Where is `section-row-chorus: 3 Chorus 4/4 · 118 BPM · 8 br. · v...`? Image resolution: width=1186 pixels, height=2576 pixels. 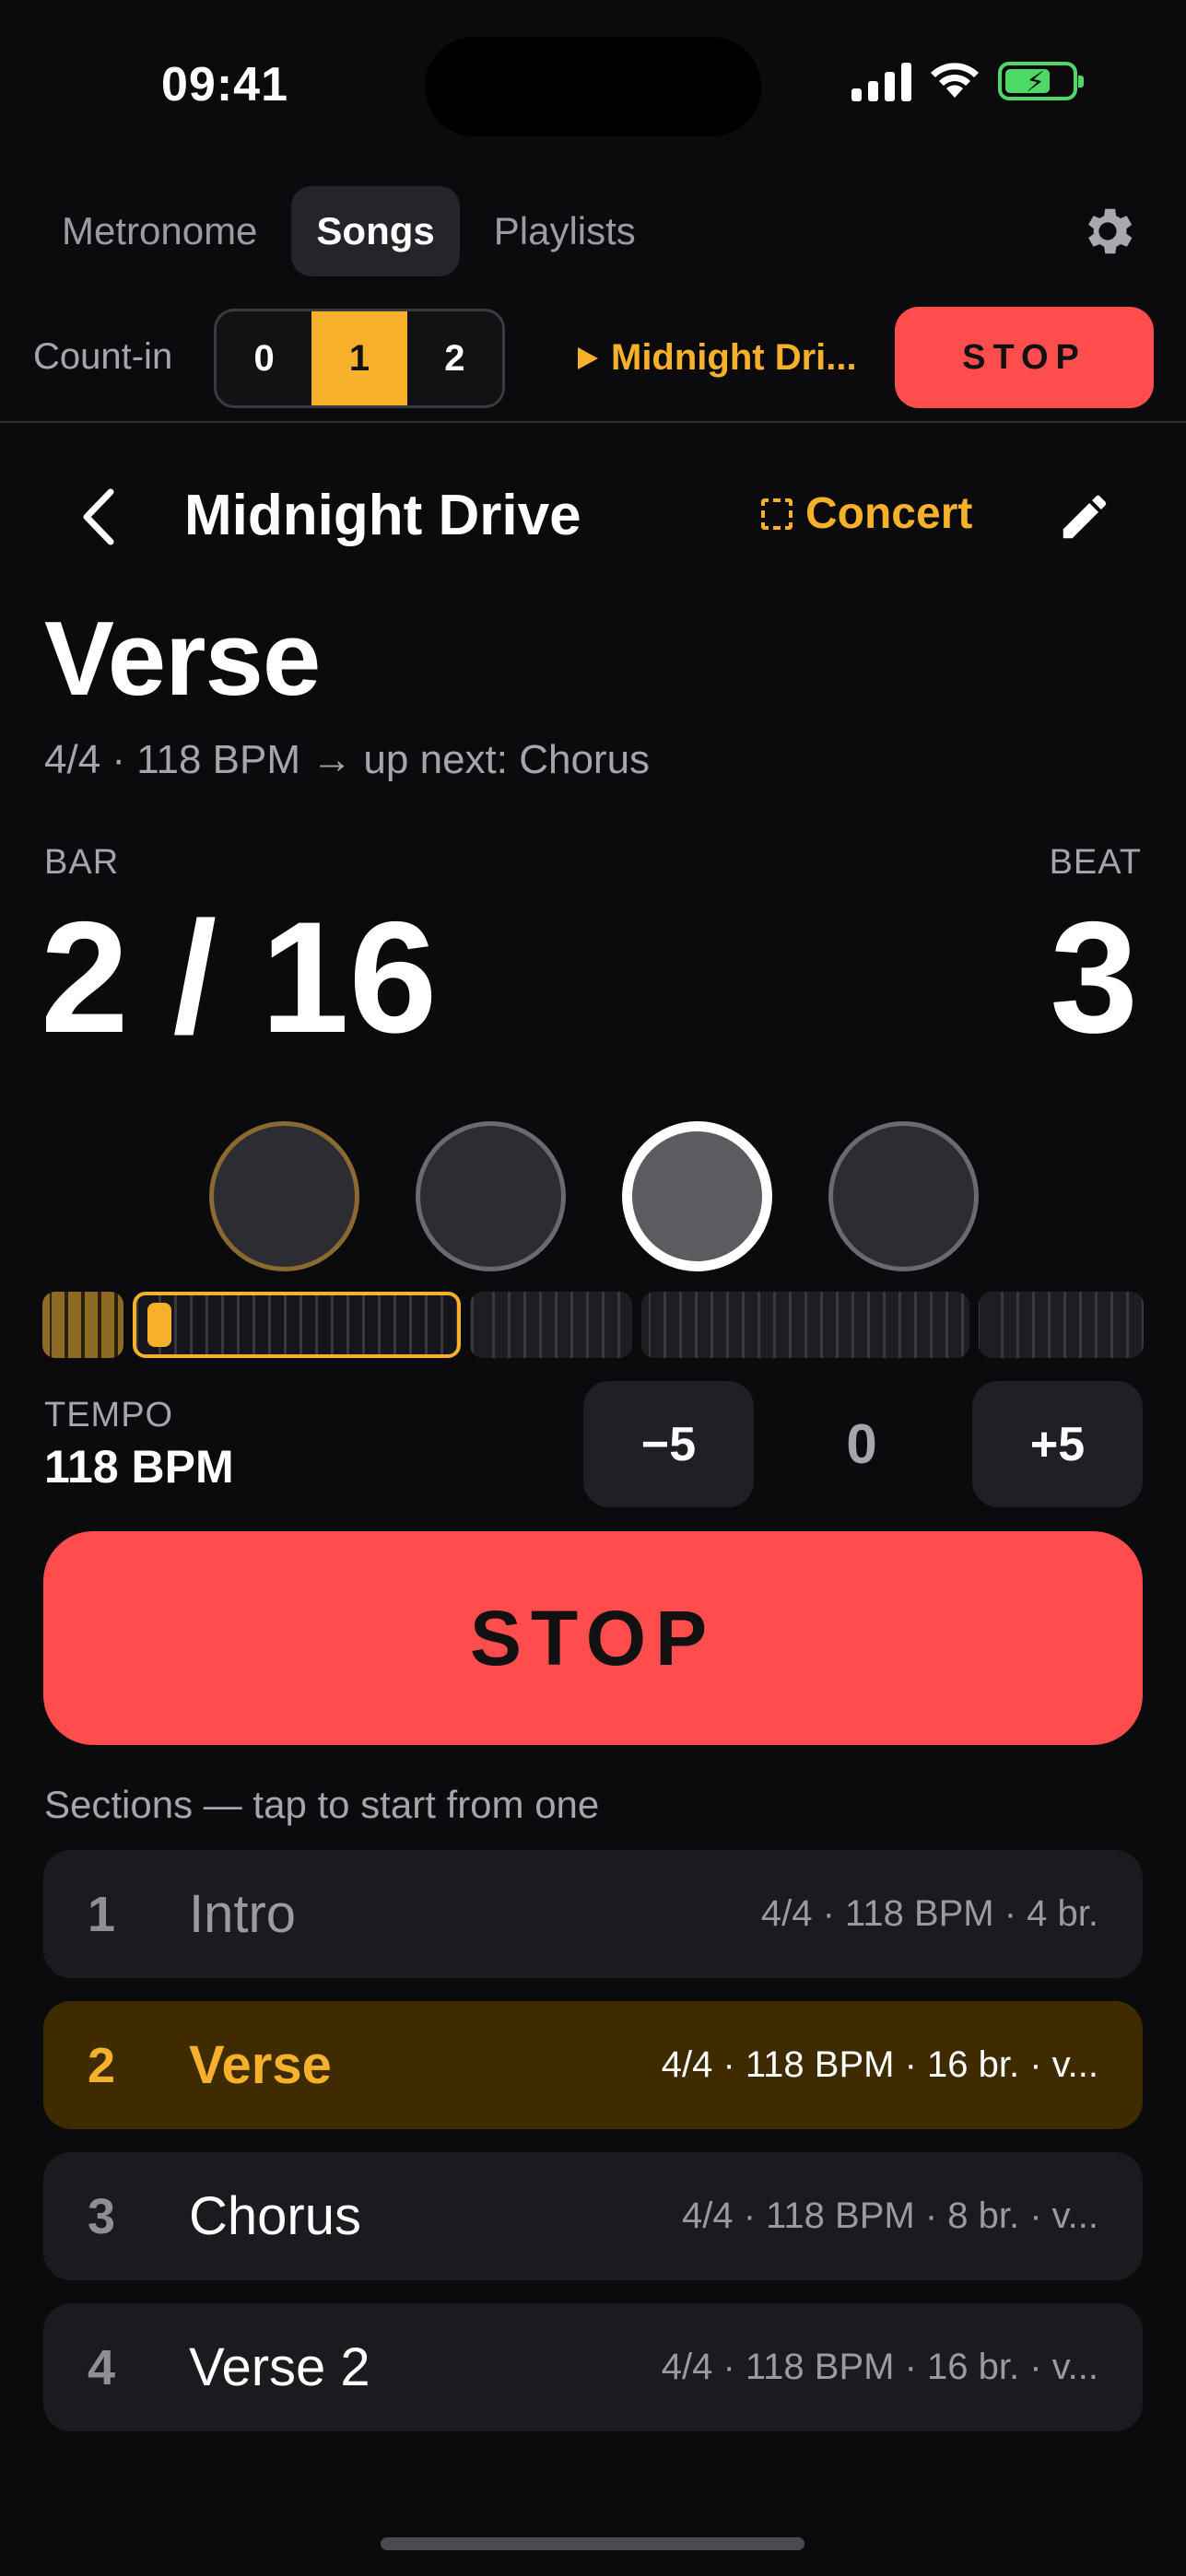 section-row-chorus: 3 Chorus 4/4 · 118 BPM · 8 br. · v... is located at coordinates (593, 2216).